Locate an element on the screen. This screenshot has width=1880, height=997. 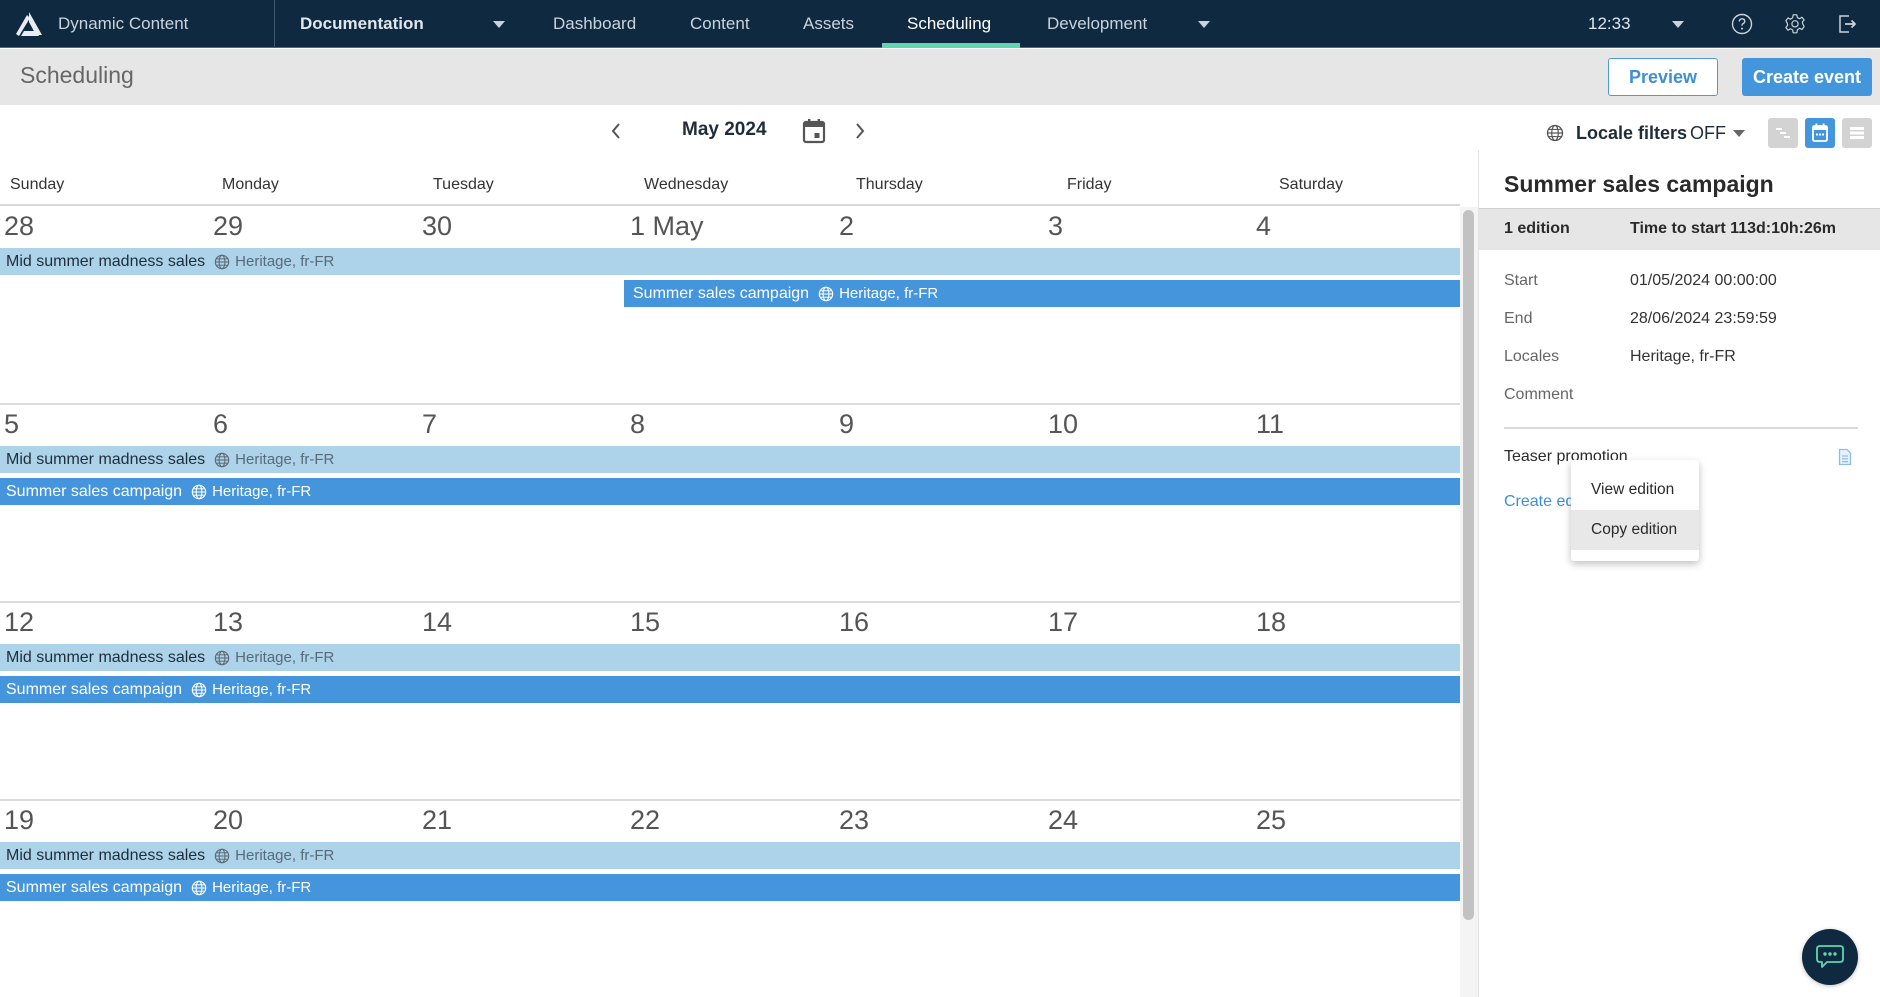
list-view-button is located at coordinates (1857, 133).